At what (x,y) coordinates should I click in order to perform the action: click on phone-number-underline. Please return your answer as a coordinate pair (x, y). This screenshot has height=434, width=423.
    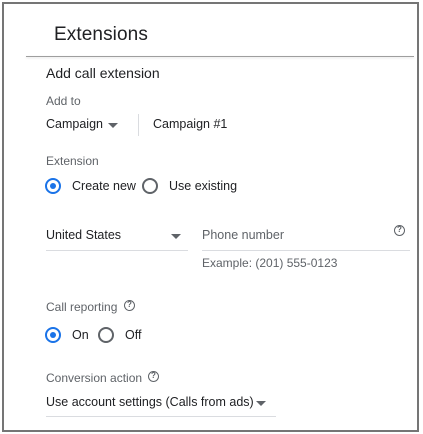
    Looking at the image, I should click on (306, 250).